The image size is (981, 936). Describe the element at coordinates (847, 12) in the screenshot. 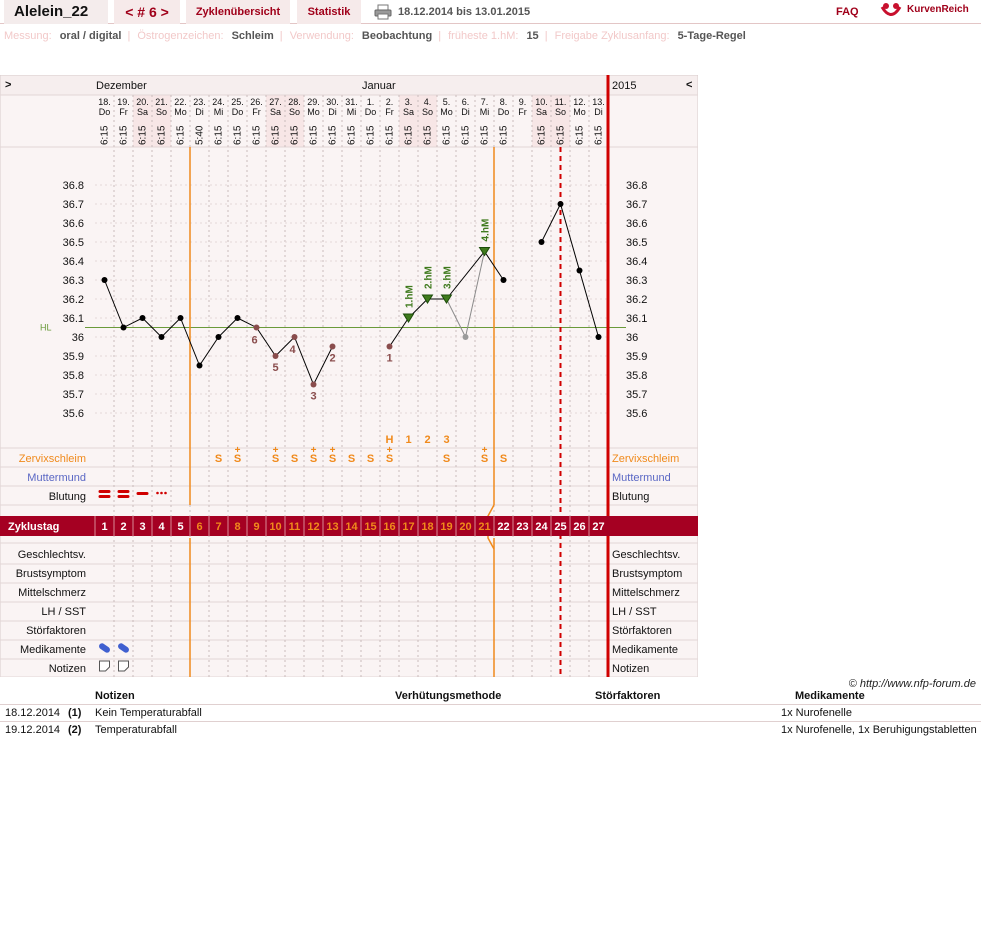

I see `faq-link: FAQ` at that location.